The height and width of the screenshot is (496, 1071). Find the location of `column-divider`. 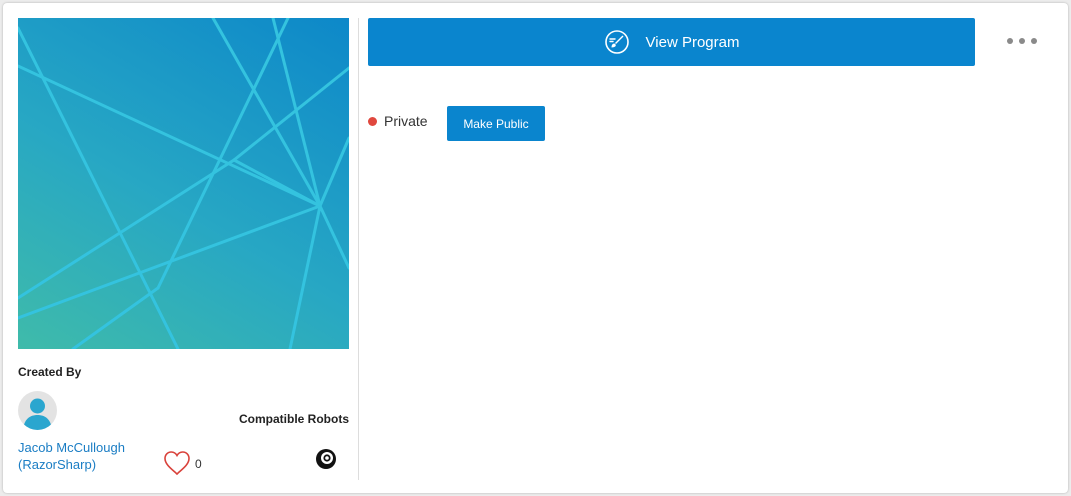

column-divider is located at coordinates (358, 249).